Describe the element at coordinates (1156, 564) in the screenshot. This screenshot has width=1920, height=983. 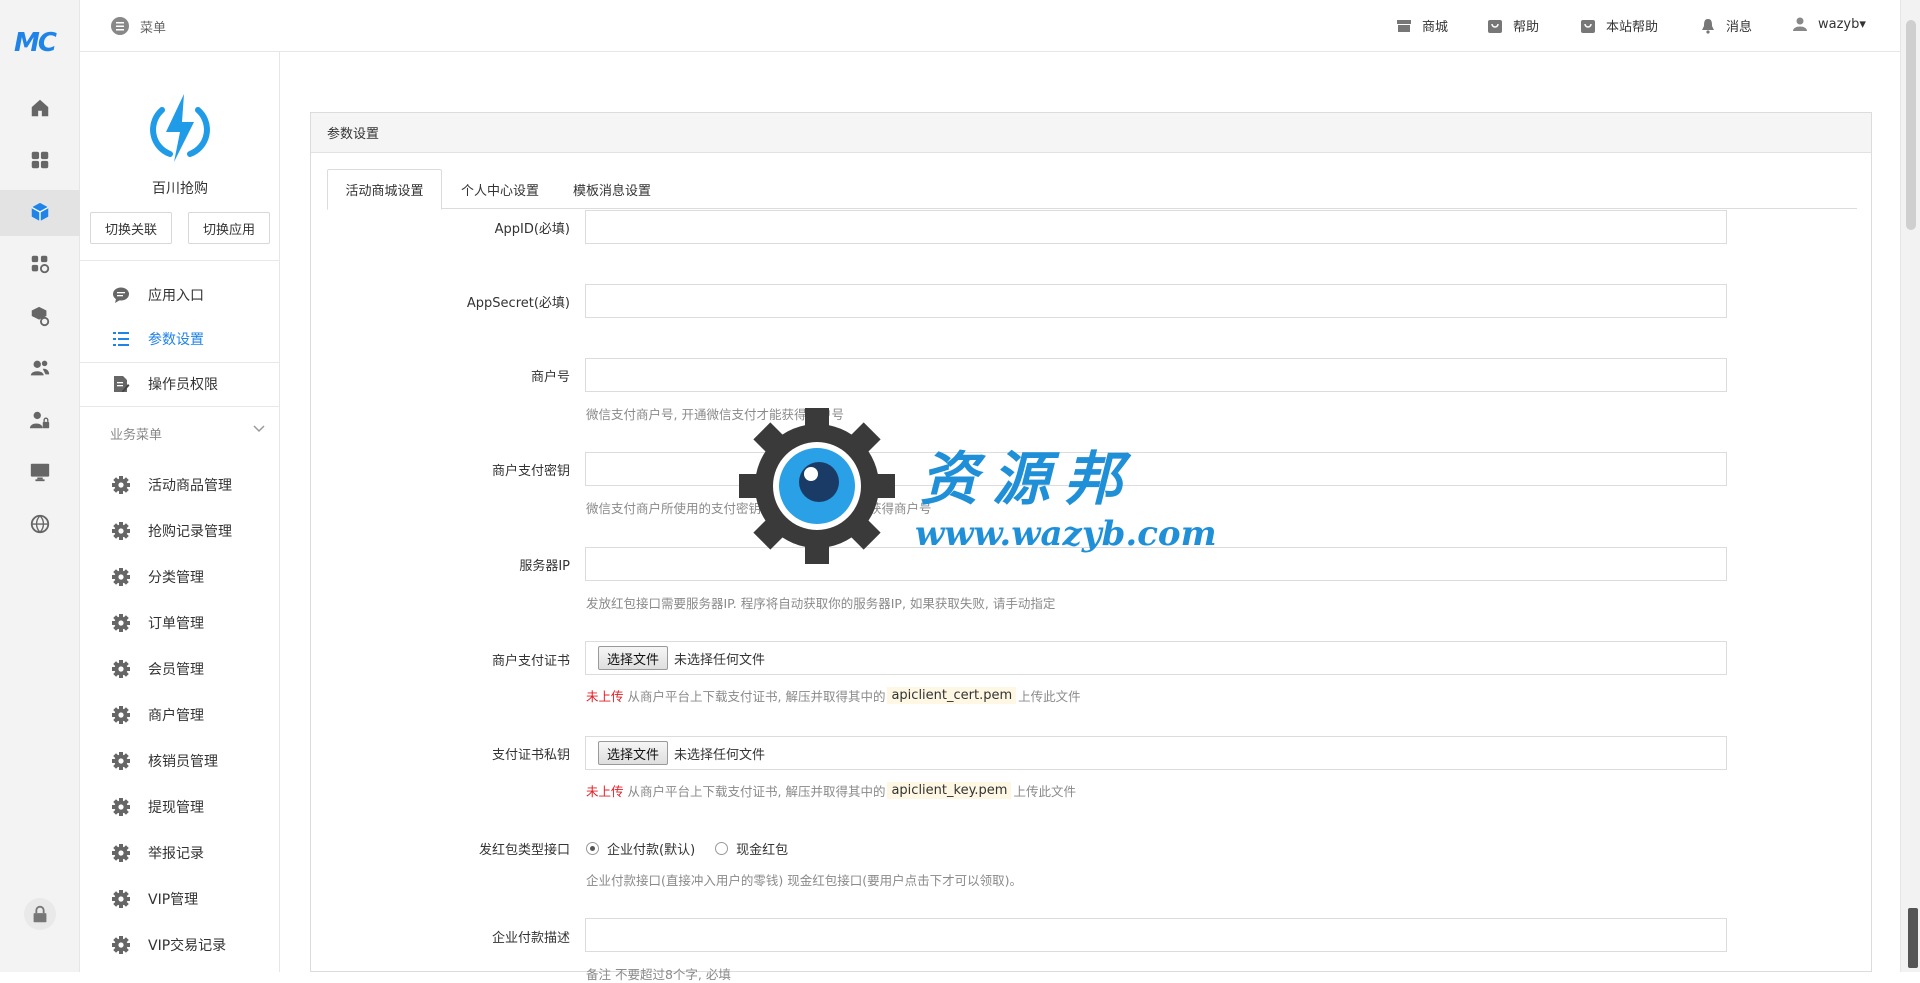
I see `serverip-input` at that location.